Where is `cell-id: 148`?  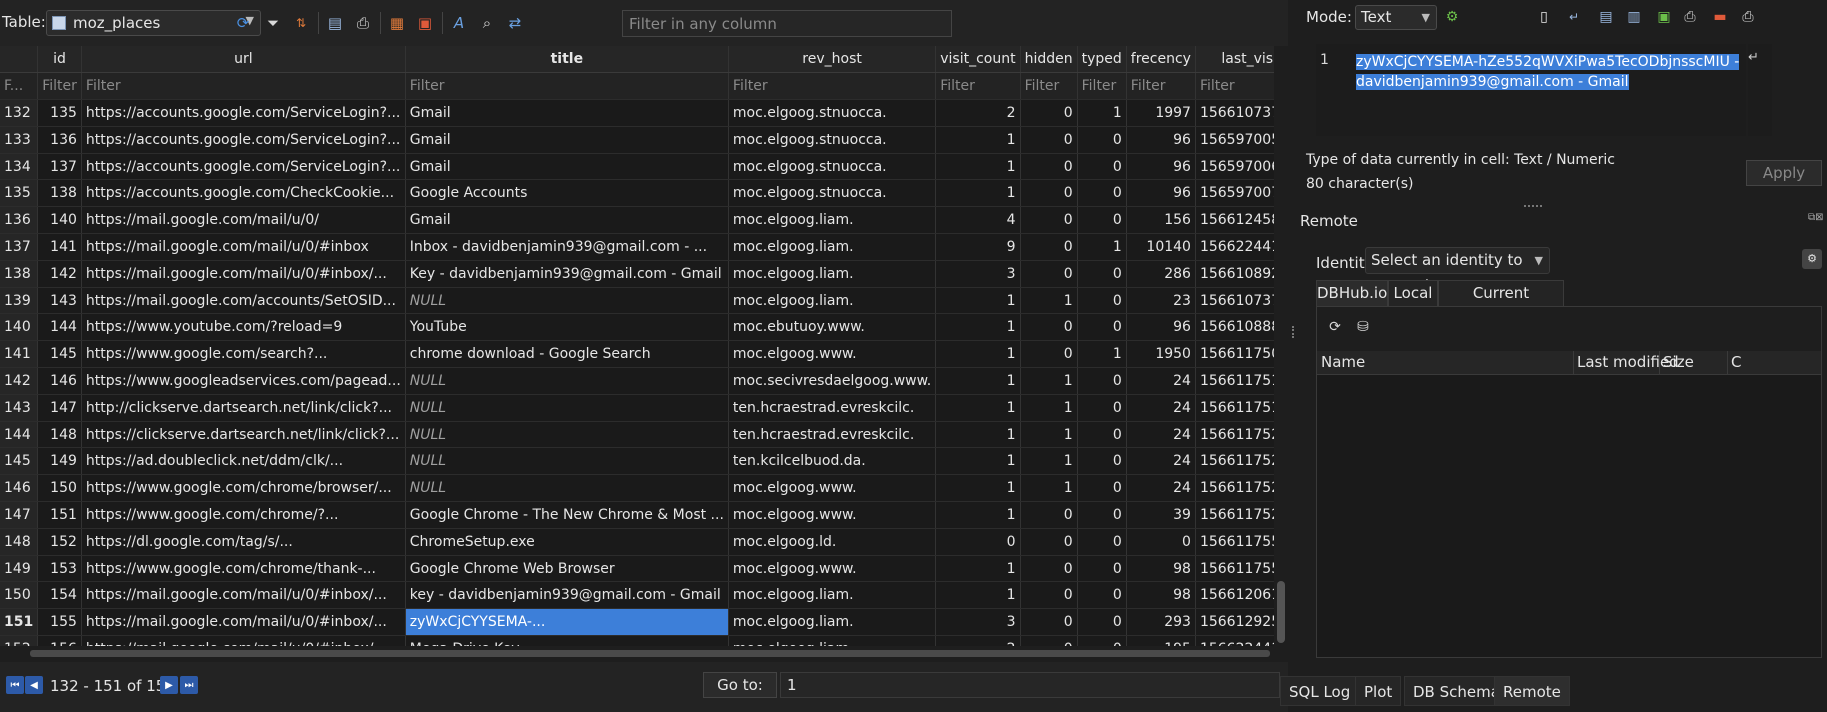
cell-id: 148 is located at coordinates (59, 435).